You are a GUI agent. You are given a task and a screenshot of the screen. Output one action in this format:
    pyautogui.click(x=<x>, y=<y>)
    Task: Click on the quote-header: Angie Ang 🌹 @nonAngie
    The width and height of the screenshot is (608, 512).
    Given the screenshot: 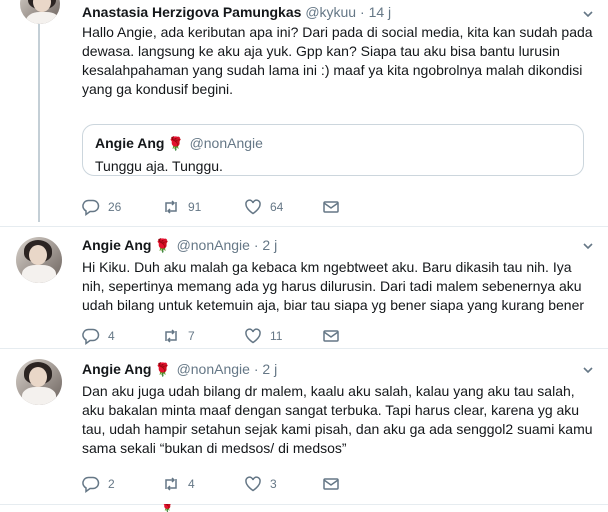 What is the action you would take?
    pyautogui.click(x=179, y=143)
    